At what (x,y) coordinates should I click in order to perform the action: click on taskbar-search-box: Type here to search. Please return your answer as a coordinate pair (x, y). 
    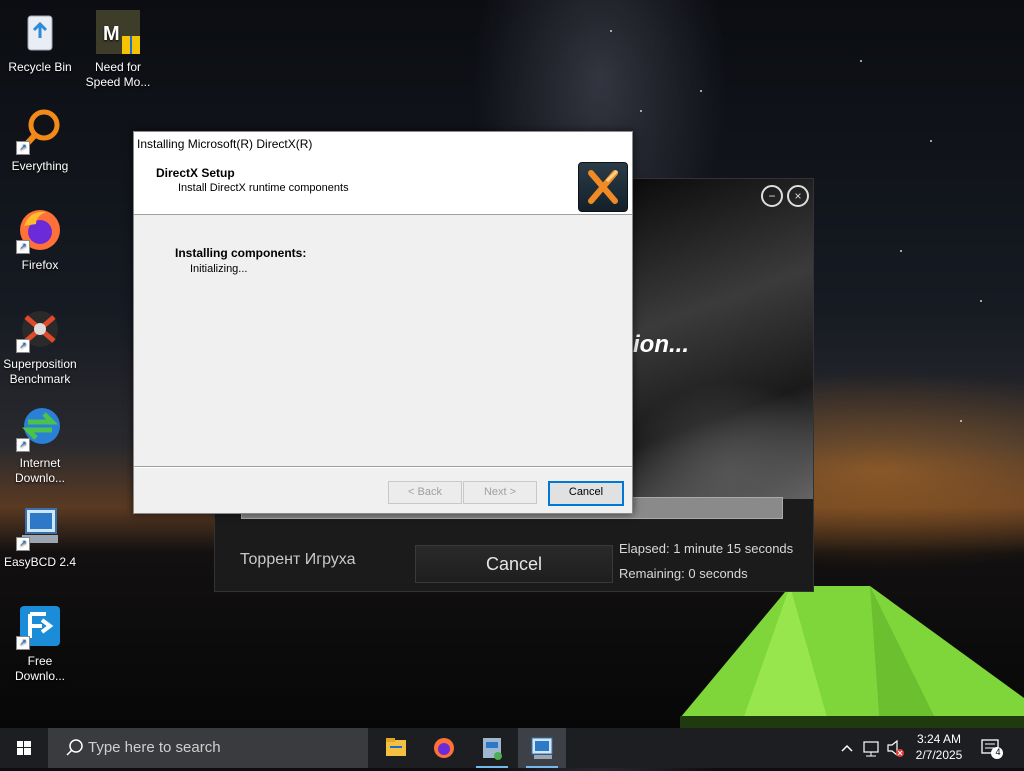
    Looking at the image, I should click on (208, 748).